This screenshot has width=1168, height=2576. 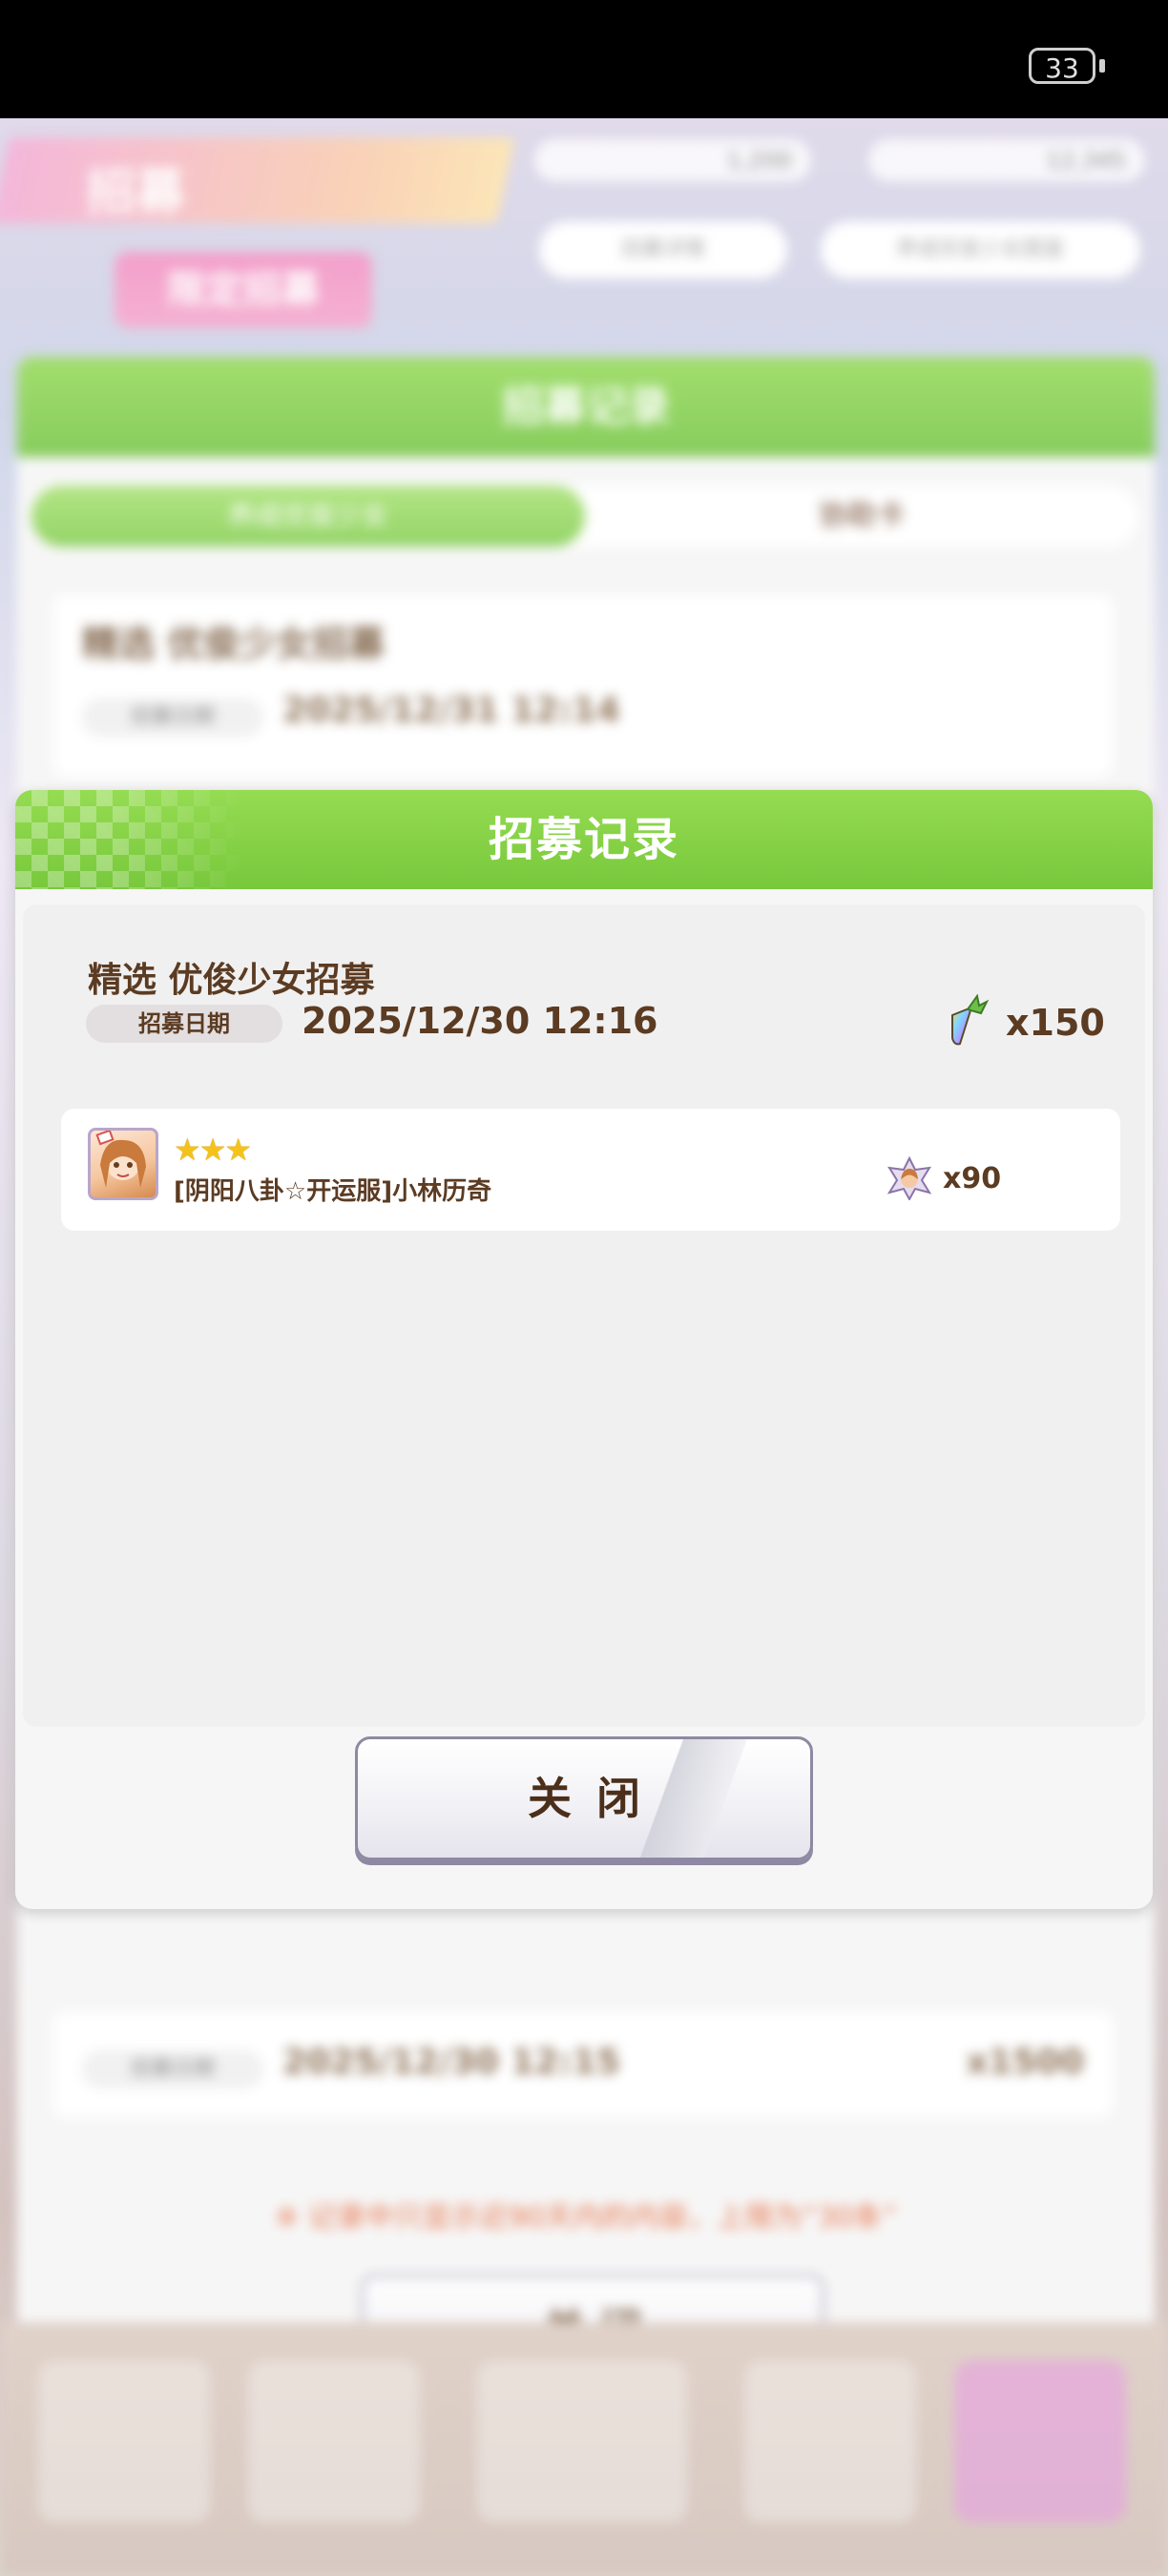 I want to click on cost-amount: x150, so click(x=1055, y=1023).